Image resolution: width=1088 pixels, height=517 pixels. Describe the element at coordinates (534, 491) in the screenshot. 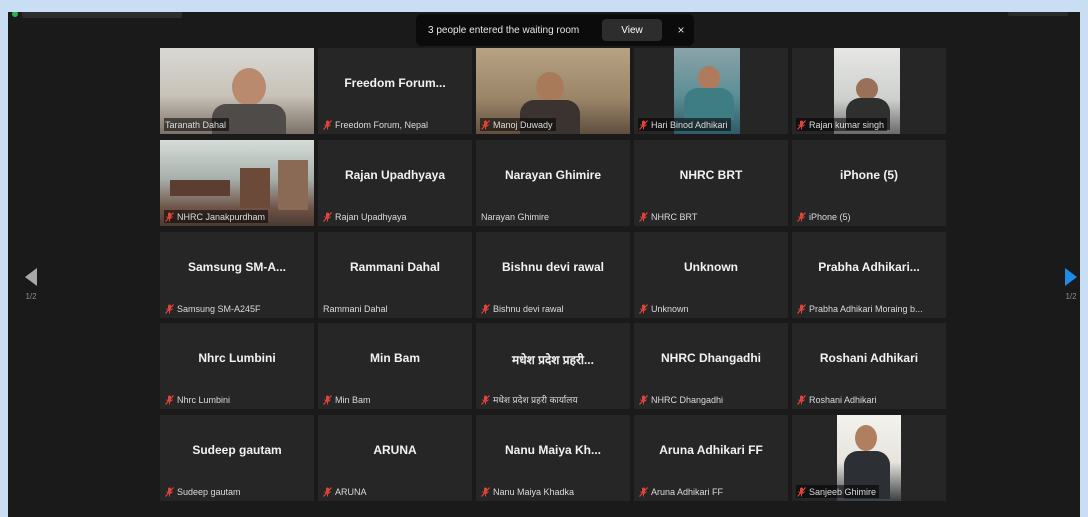

I see `participant-name: Nanu Maiya Khadka` at that location.